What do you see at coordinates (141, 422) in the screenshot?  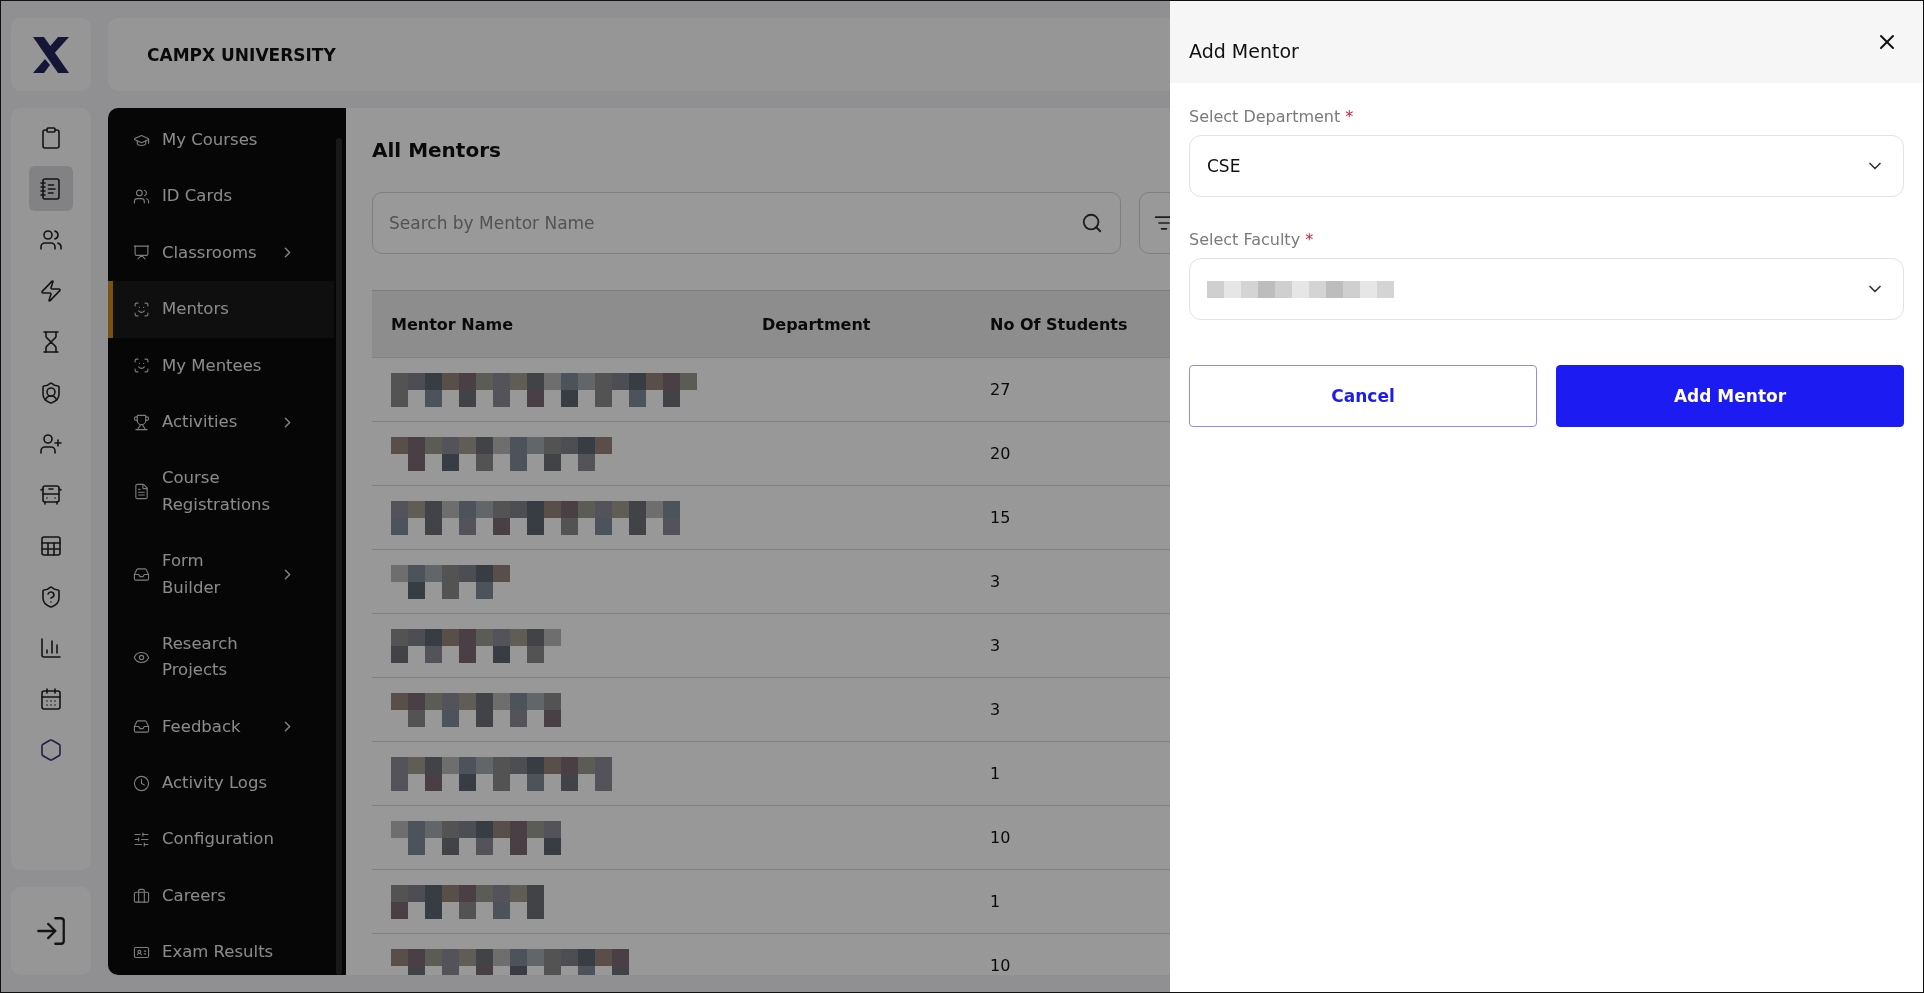 I see `trophy-icon` at bounding box center [141, 422].